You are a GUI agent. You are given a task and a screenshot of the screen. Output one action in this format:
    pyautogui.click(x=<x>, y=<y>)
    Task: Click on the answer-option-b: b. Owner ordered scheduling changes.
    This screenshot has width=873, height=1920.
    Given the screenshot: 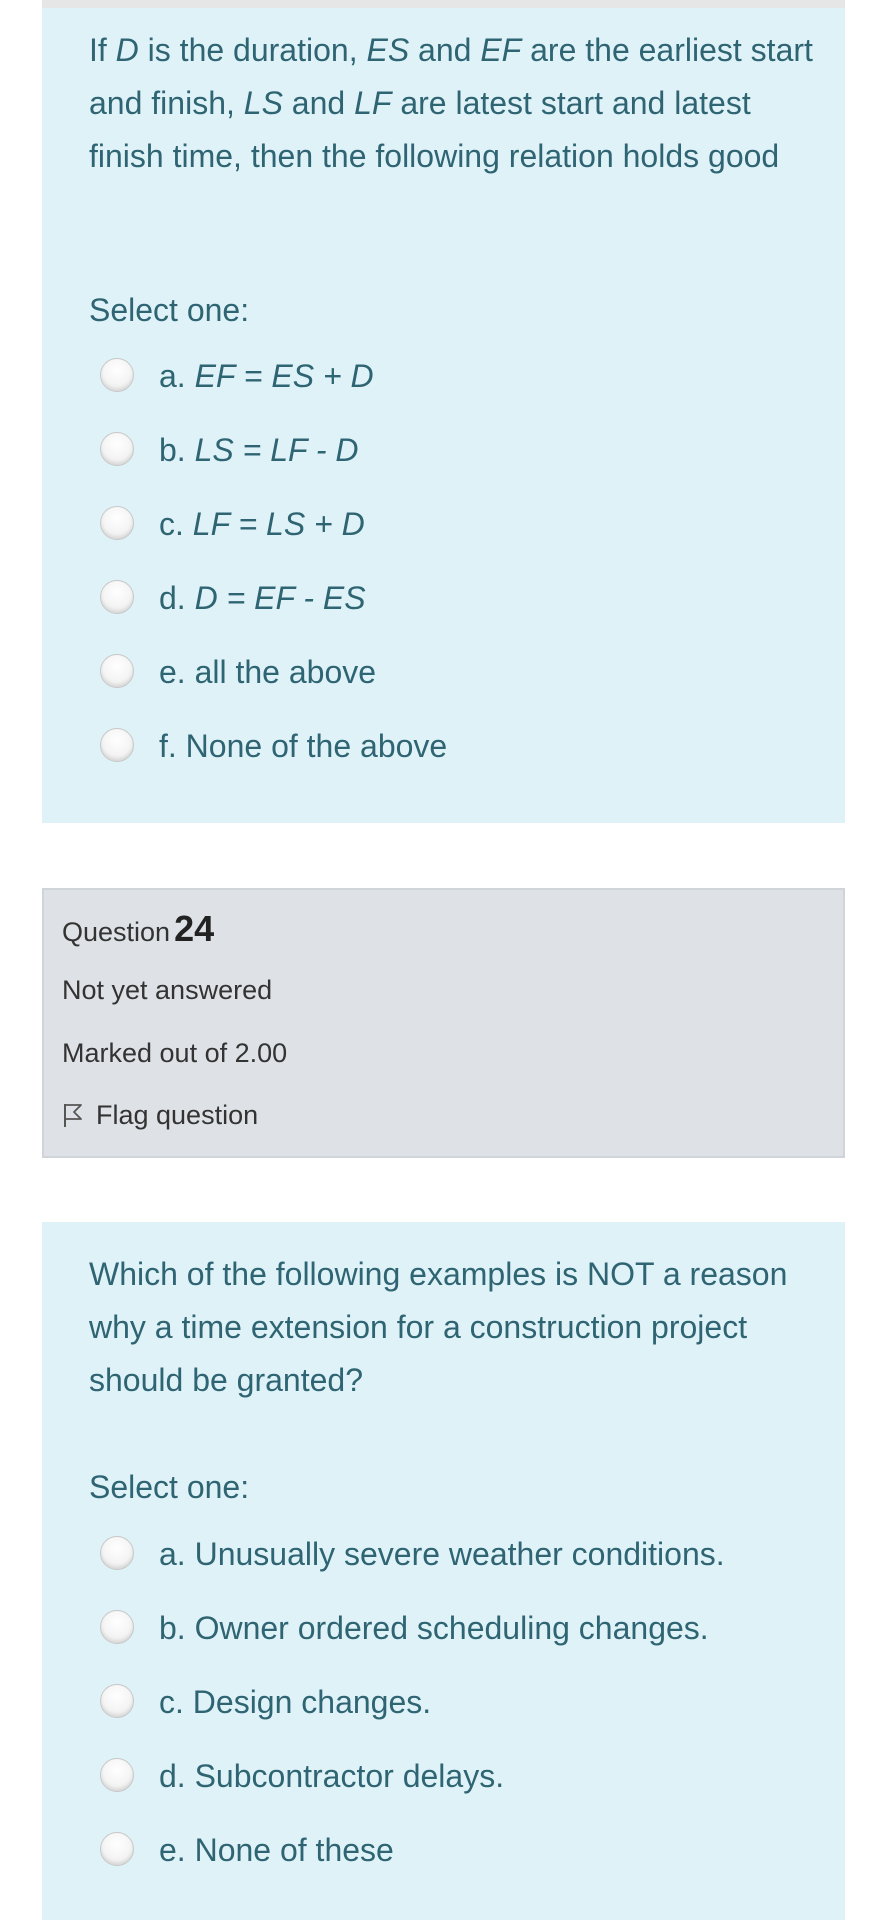 What is the action you would take?
    pyautogui.click(x=460, y=1629)
    